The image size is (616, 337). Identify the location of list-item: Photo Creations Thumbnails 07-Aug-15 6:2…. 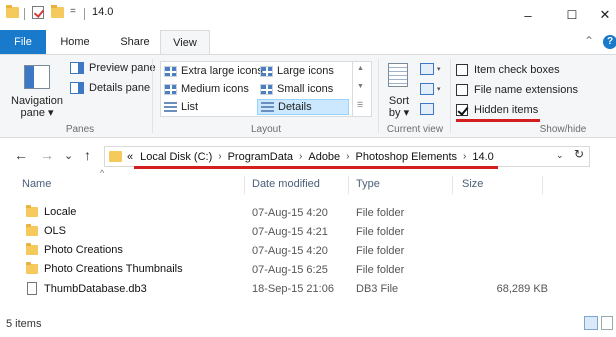
(296, 269).